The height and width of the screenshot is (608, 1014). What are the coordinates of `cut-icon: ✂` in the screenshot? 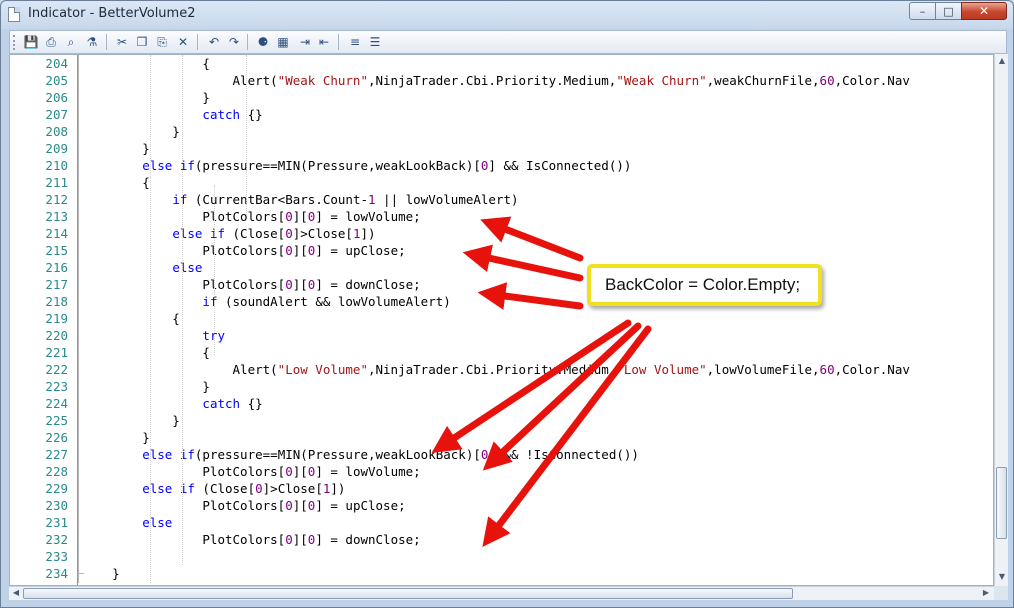 It's located at (122, 42).